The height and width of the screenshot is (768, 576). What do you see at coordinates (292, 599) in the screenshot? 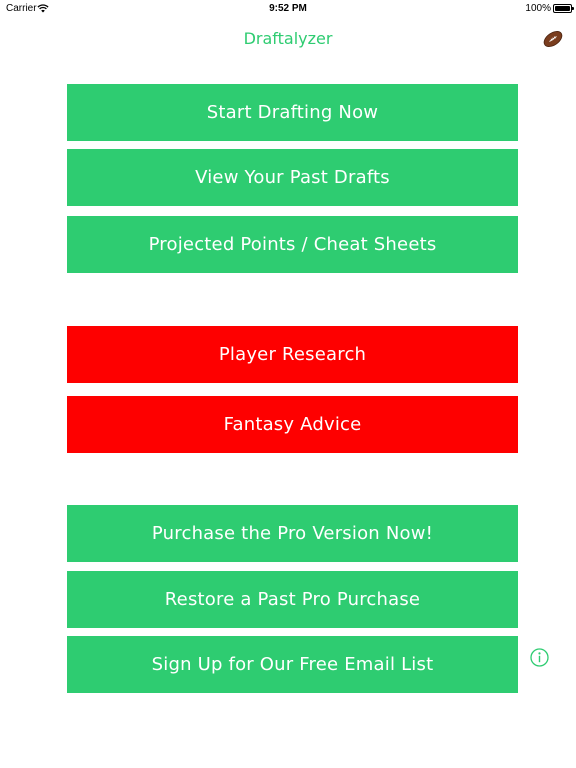
I see `restore-purchase-button: Restore a Past Pro Purchase` at bounding box center [292, 599].